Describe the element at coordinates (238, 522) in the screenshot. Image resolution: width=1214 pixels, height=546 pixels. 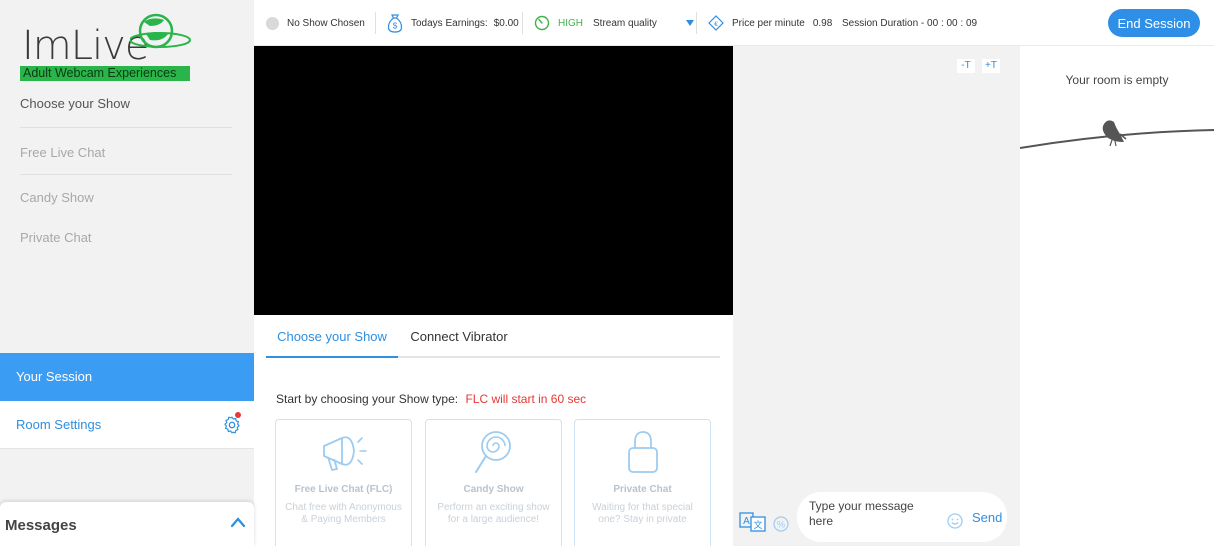
I see `chevron-up-icon` at that location.